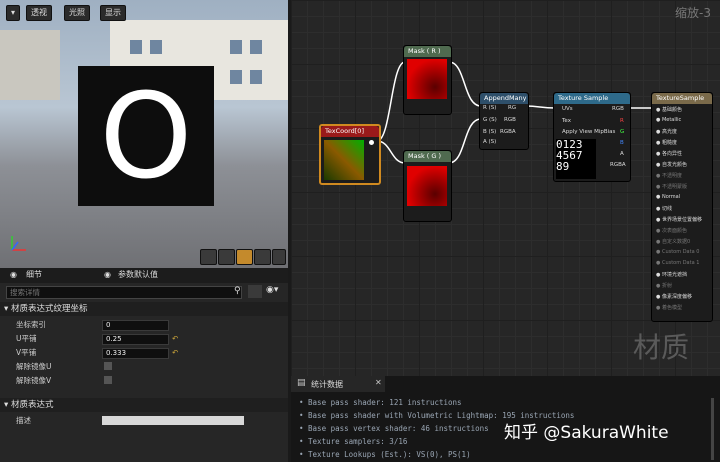  I want to click on result-pin: ● Metallic, so click(668, 120).